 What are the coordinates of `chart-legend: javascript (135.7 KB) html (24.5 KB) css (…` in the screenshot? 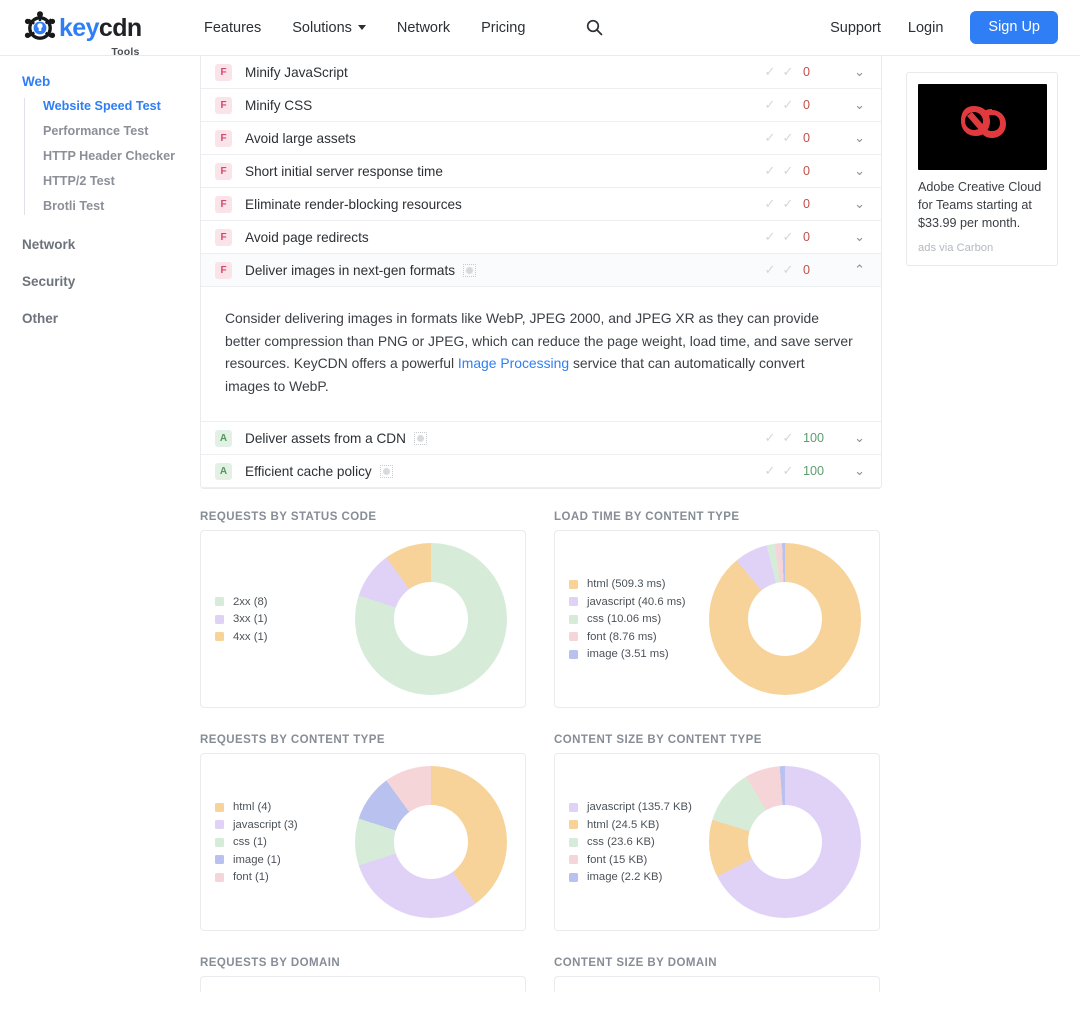 It's located at (635, 842).